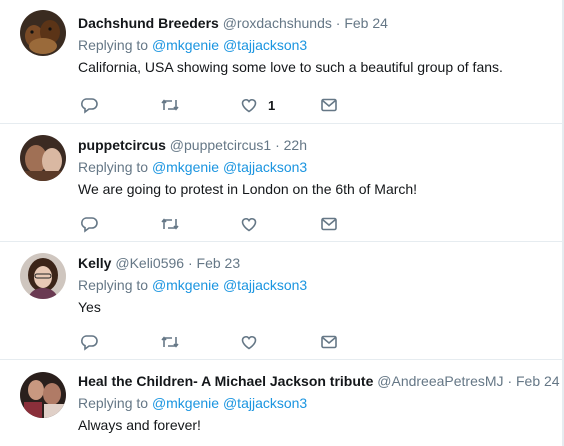  What do you see at coordinates (89, 307) in the screenshot?
I see `tweet-text: Yes` at bounding box center [89, 307].